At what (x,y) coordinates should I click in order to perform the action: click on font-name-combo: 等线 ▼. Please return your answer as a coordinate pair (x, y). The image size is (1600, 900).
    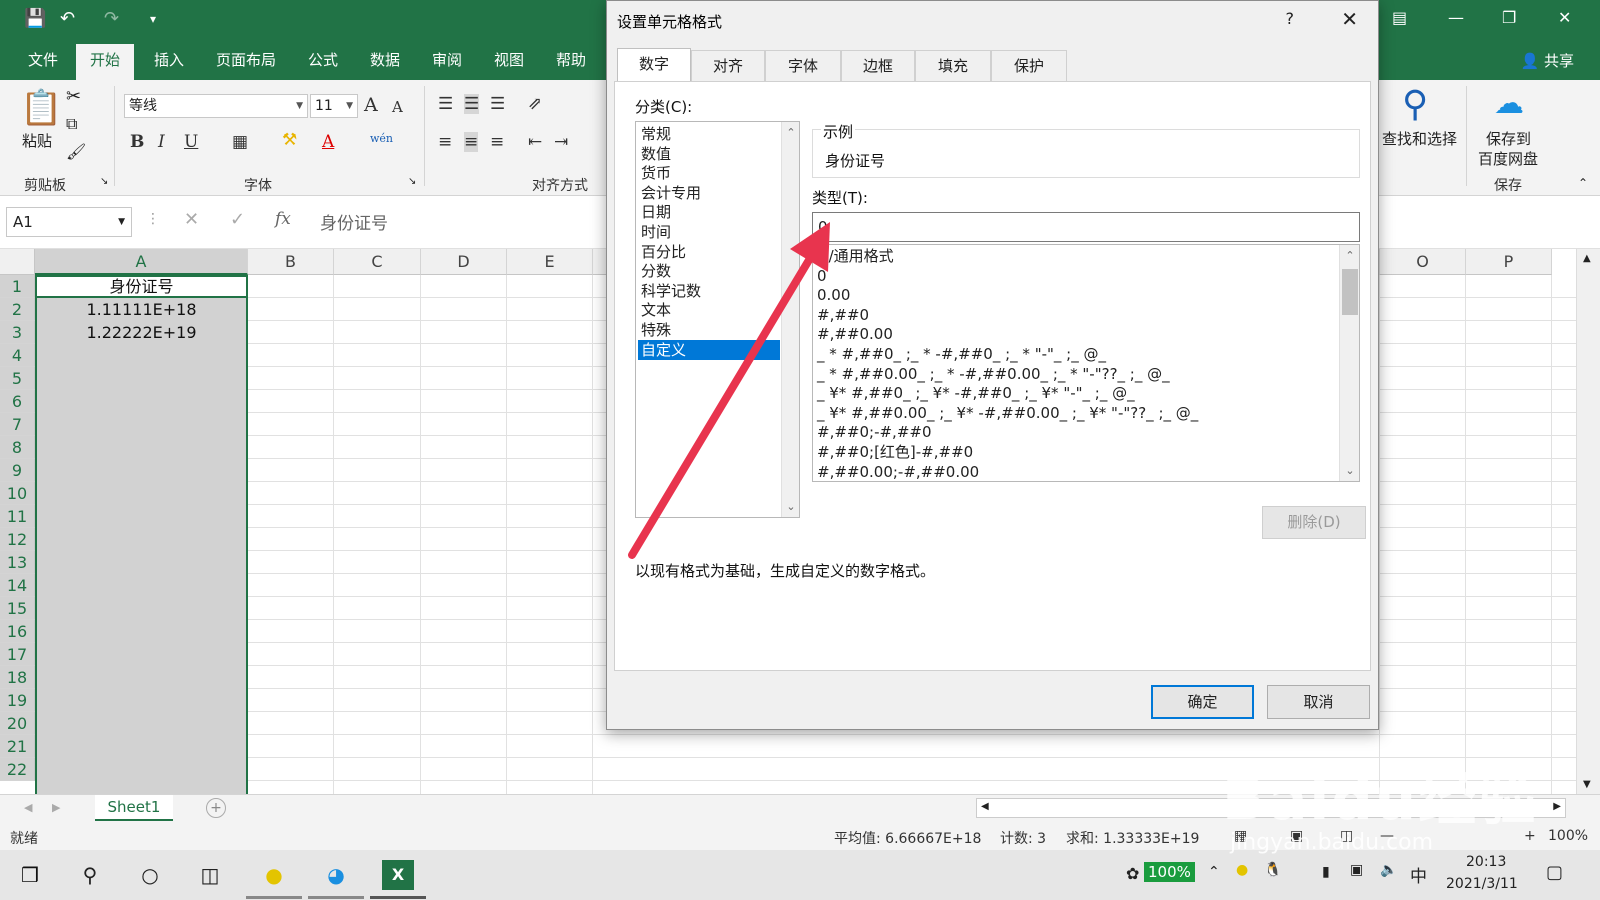
    Looking at the image, I should click on (216, 106).